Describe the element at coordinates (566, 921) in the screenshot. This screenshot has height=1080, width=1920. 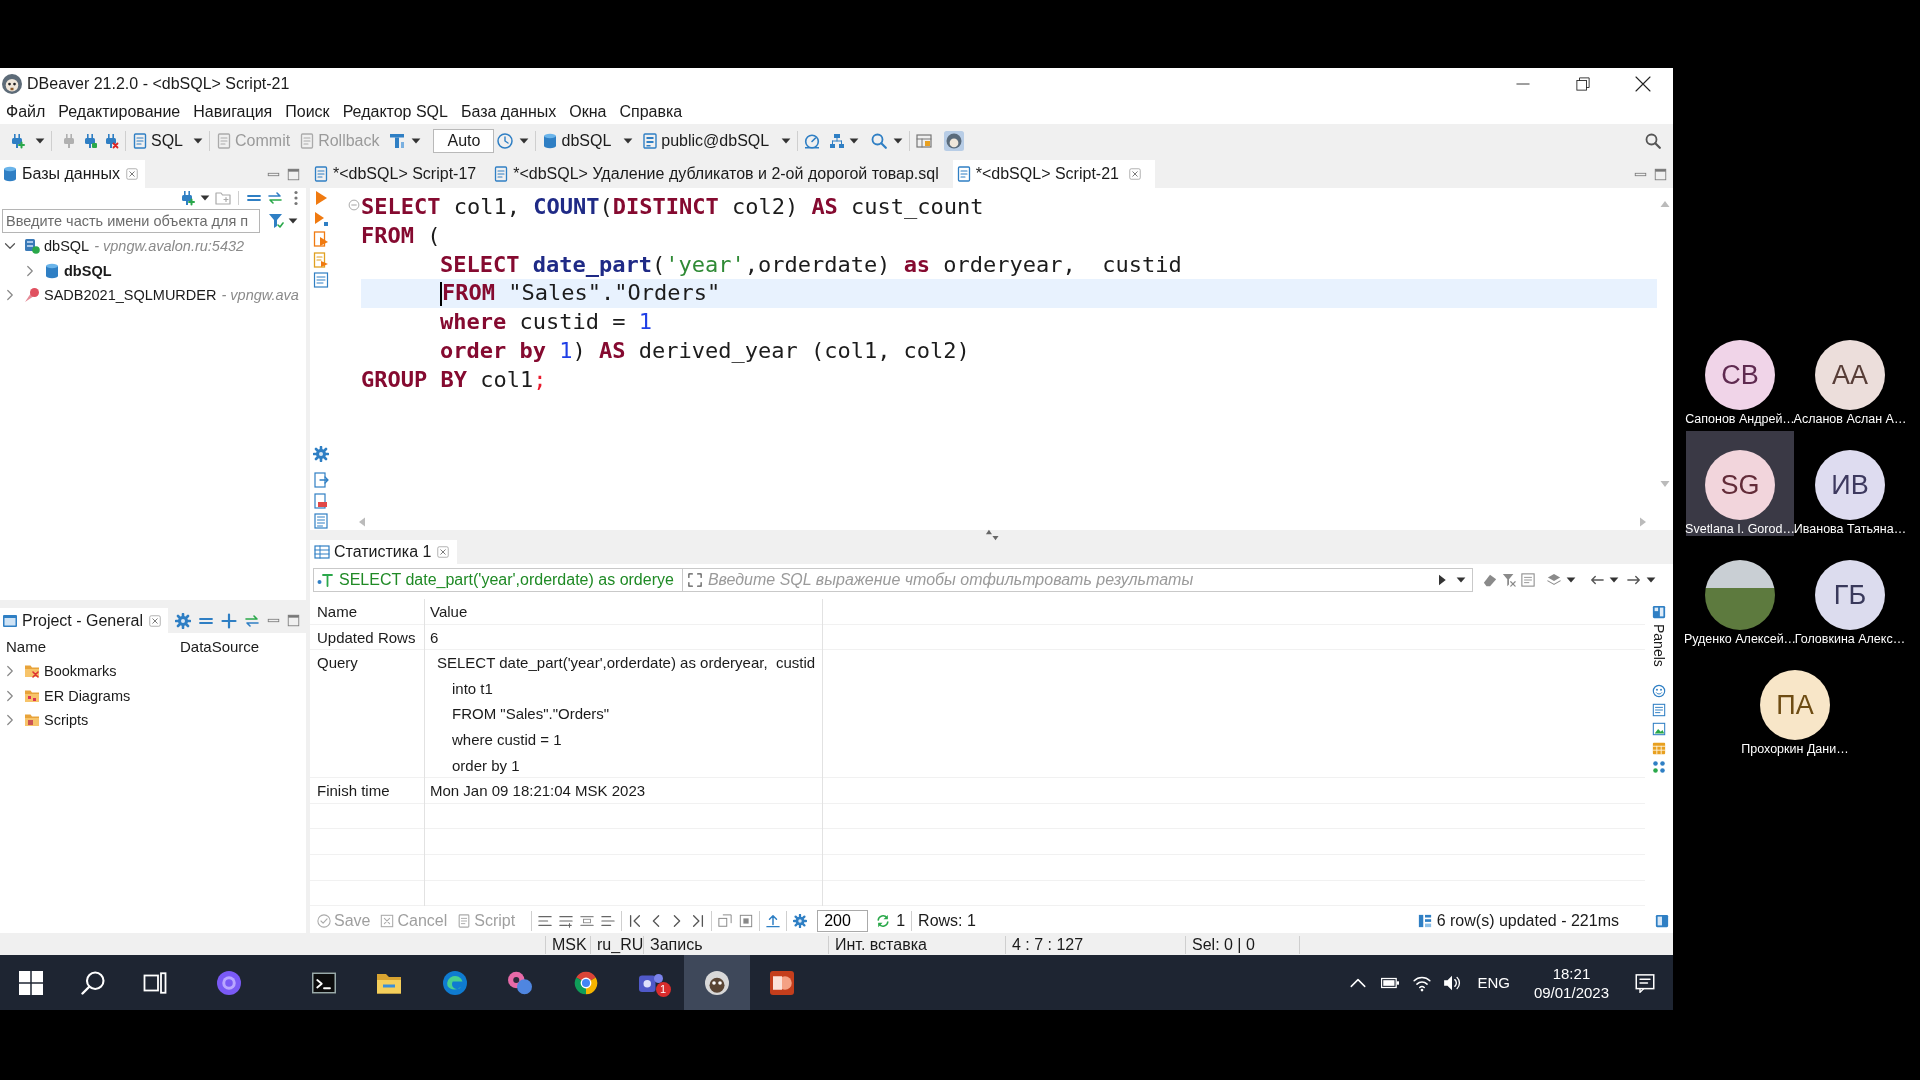
I see `lines-plus-icon` at that location.